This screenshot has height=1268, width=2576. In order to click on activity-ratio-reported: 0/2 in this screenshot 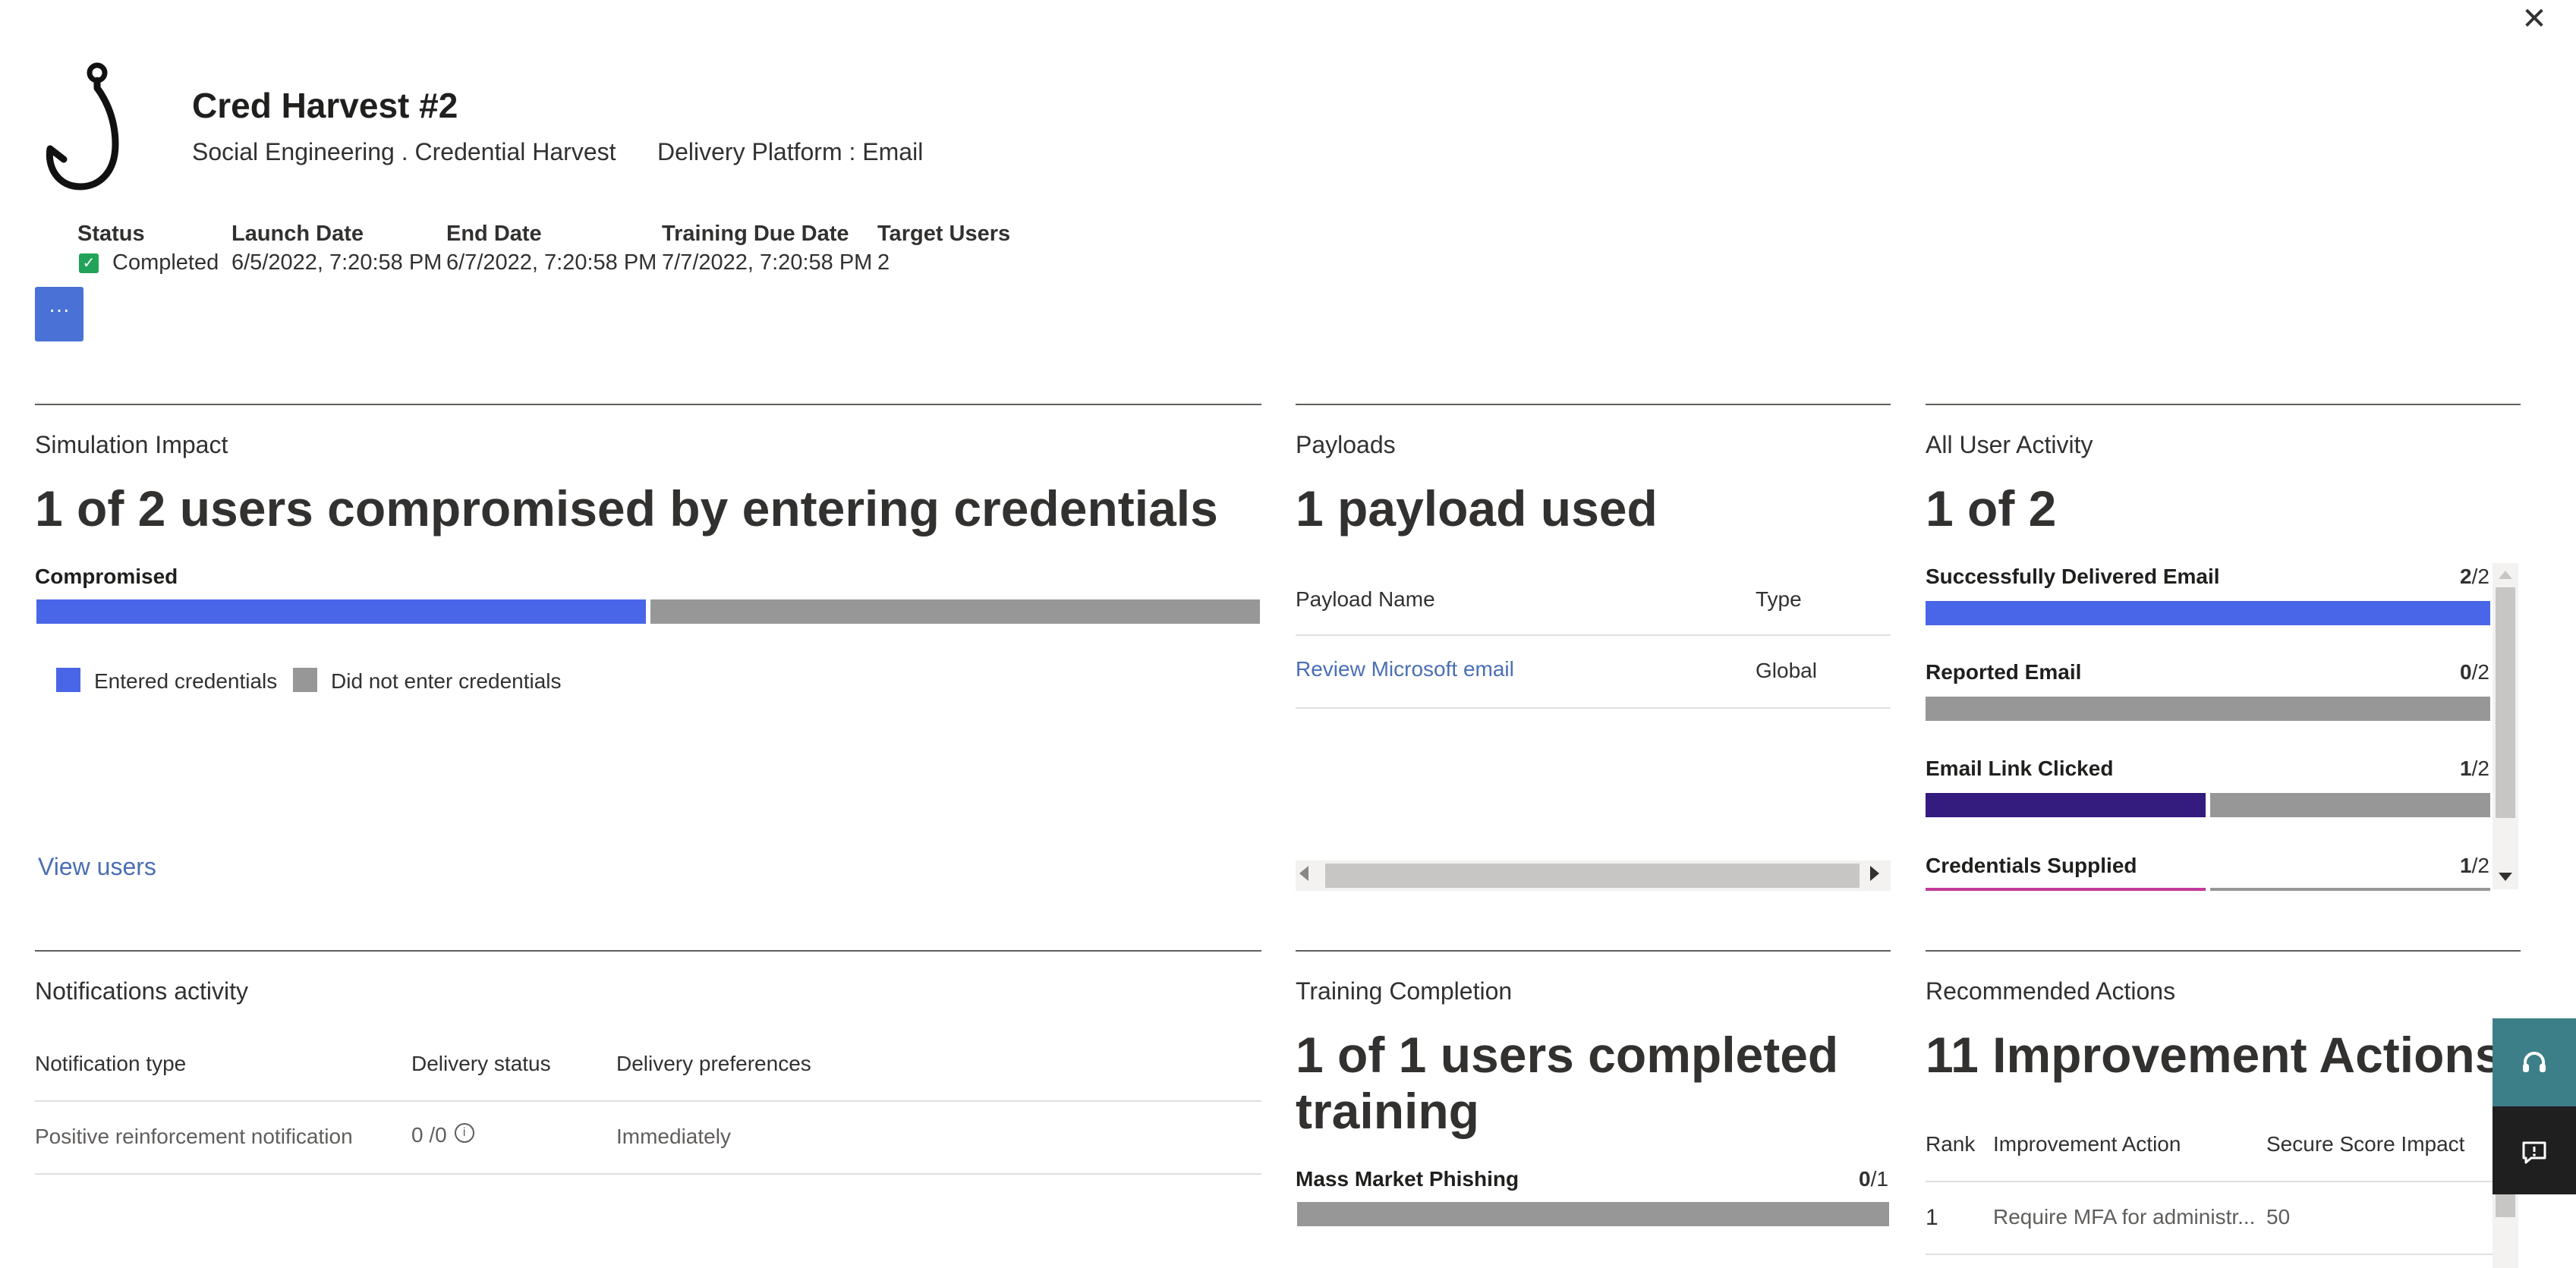, I will do `click(2474, 672)`.